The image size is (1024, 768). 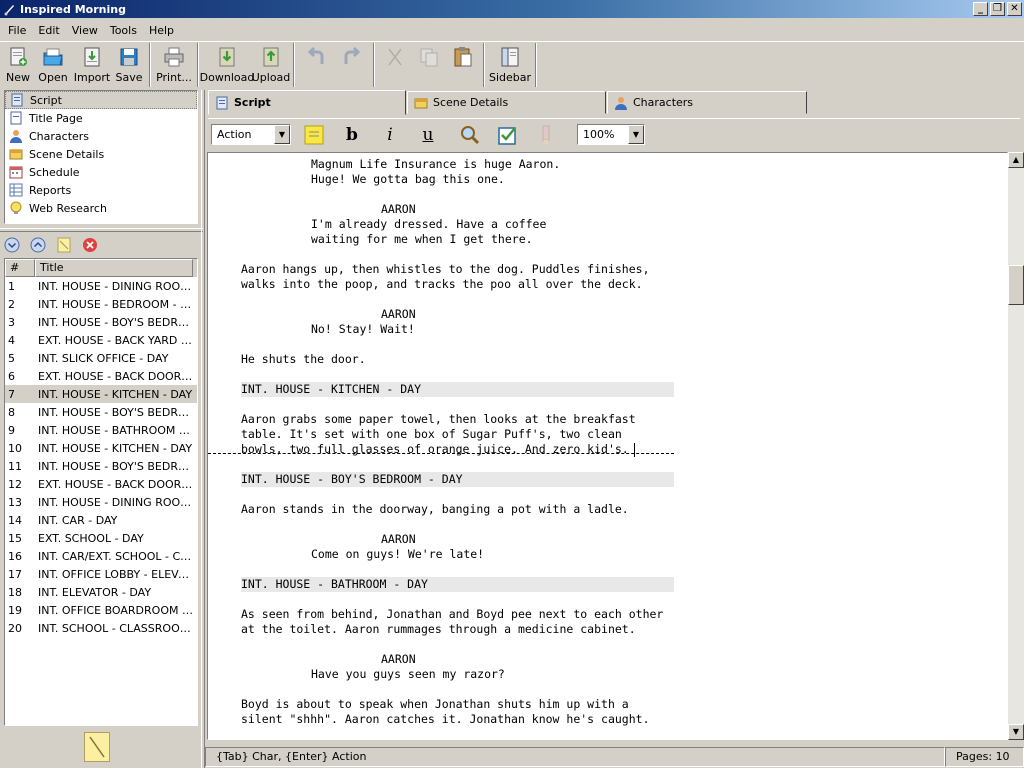 I want to click on upload-button: Upload, so click(x=271, y=65).